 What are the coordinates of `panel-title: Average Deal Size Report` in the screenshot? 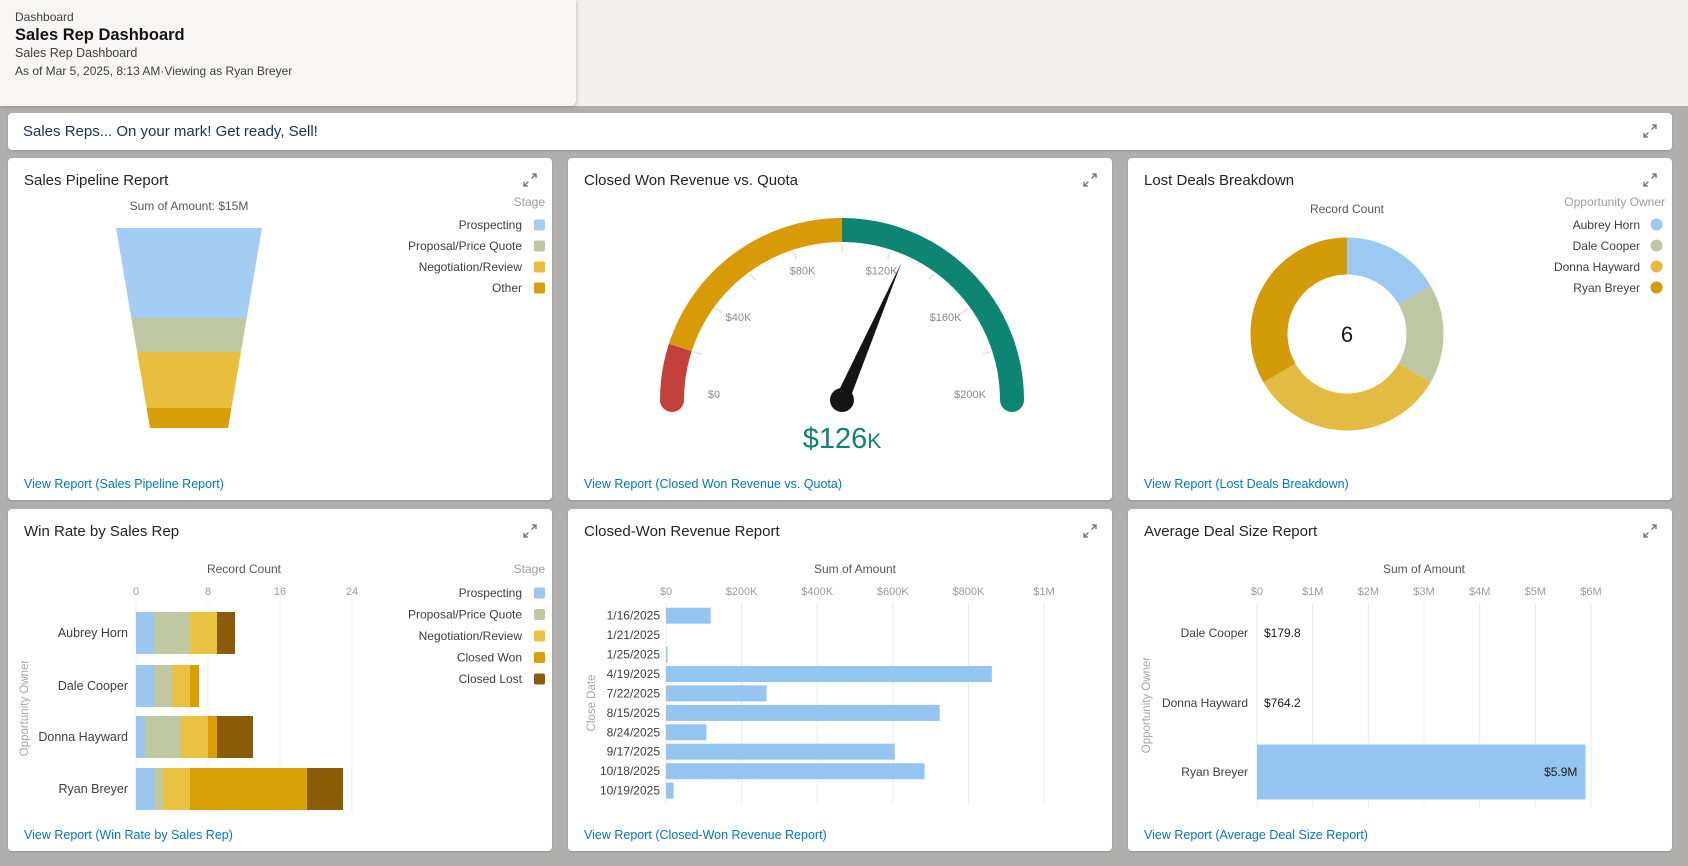 It's located at (1231, 531).